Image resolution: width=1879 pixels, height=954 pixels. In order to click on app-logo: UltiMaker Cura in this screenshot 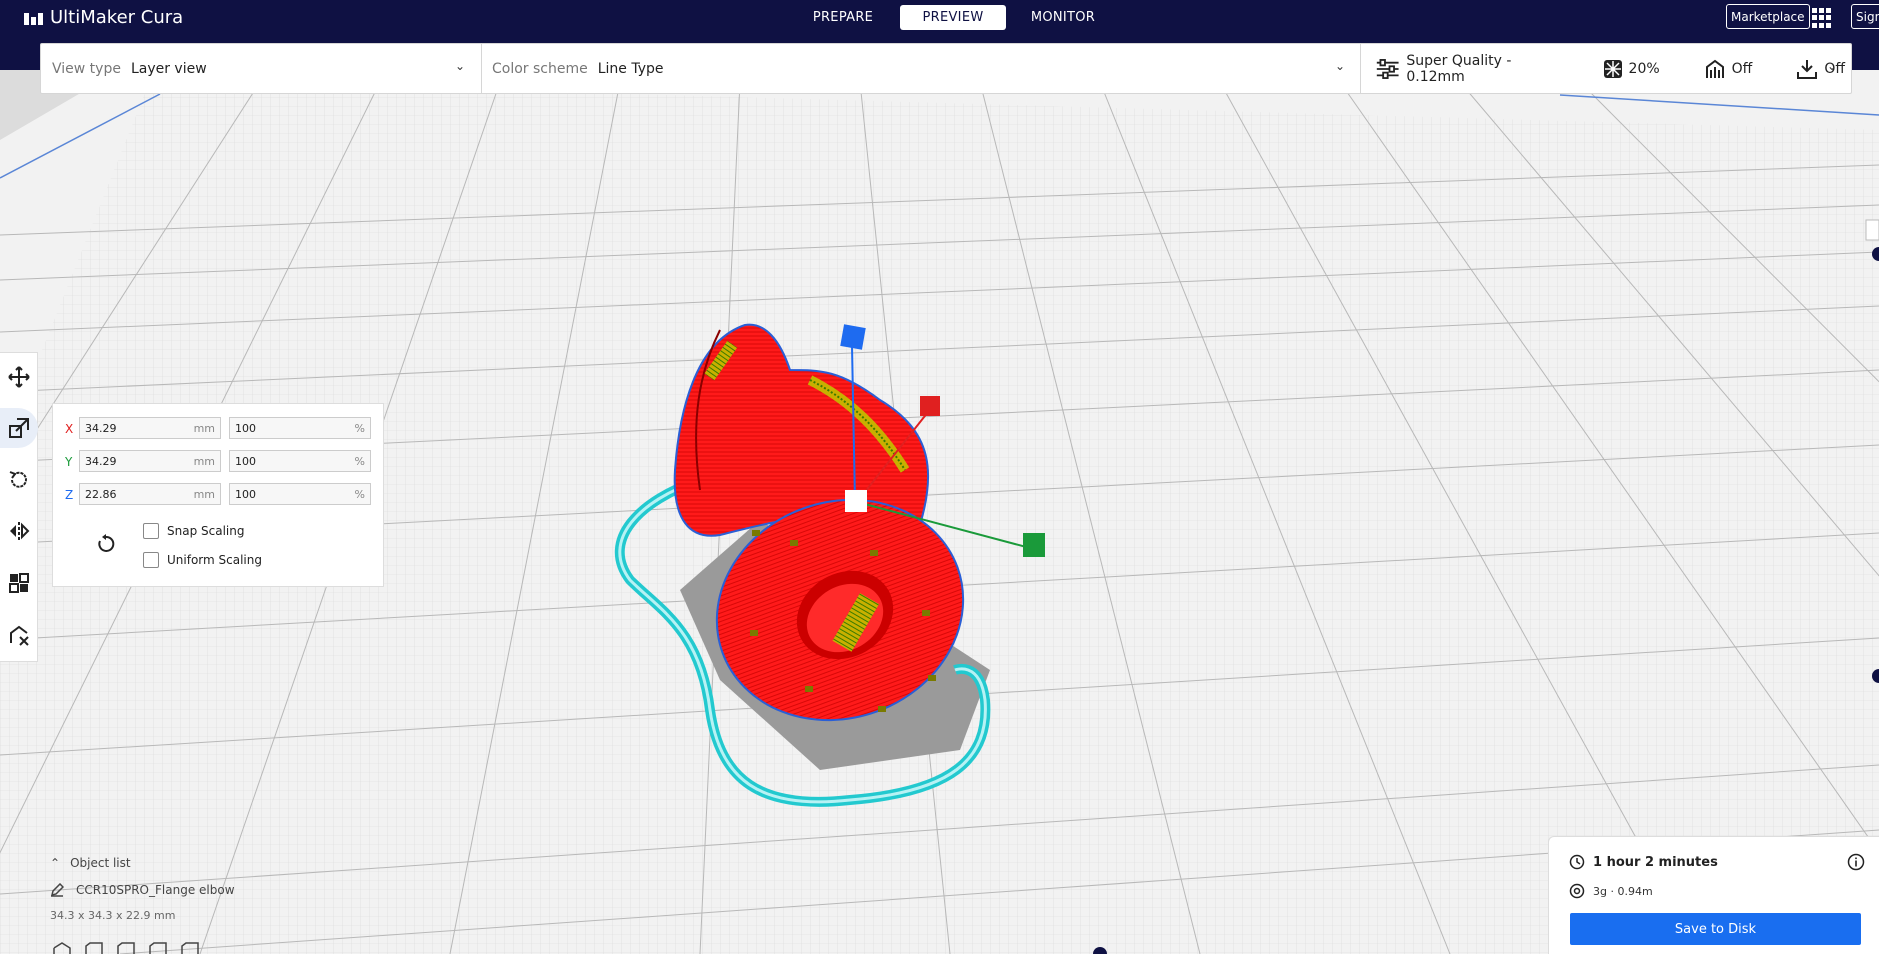, I will do `click(103, 17)`.